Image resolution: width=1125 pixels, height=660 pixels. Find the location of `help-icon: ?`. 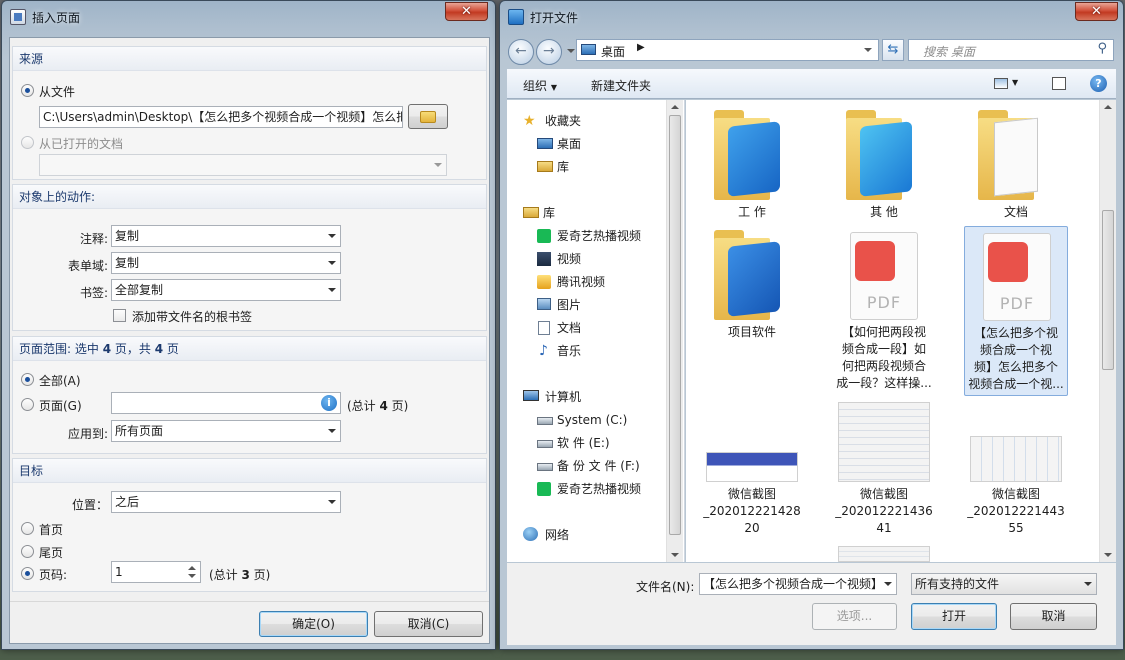

help-icon: ? is located at coordinates (1098, 83).